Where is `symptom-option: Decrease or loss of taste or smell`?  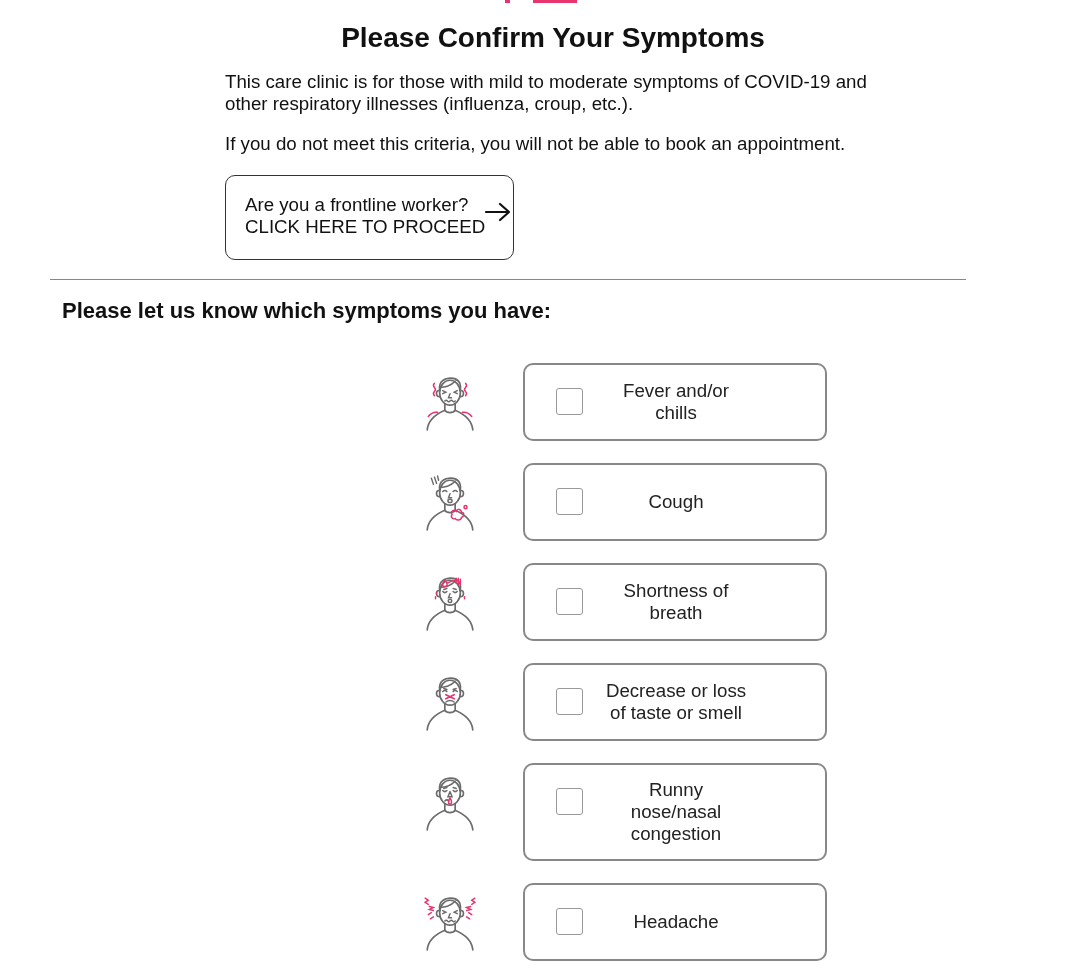 symptom-option: Decrease or loss of taste or smell is located at coordinates (675, 702).